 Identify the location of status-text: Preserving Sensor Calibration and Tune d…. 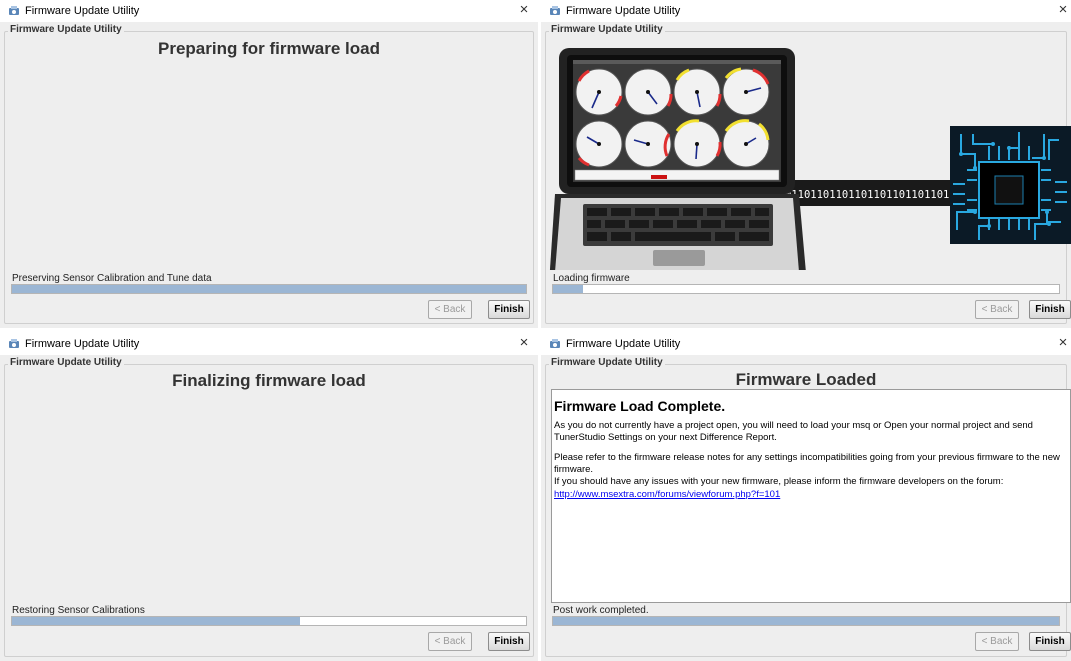
(112, 278).